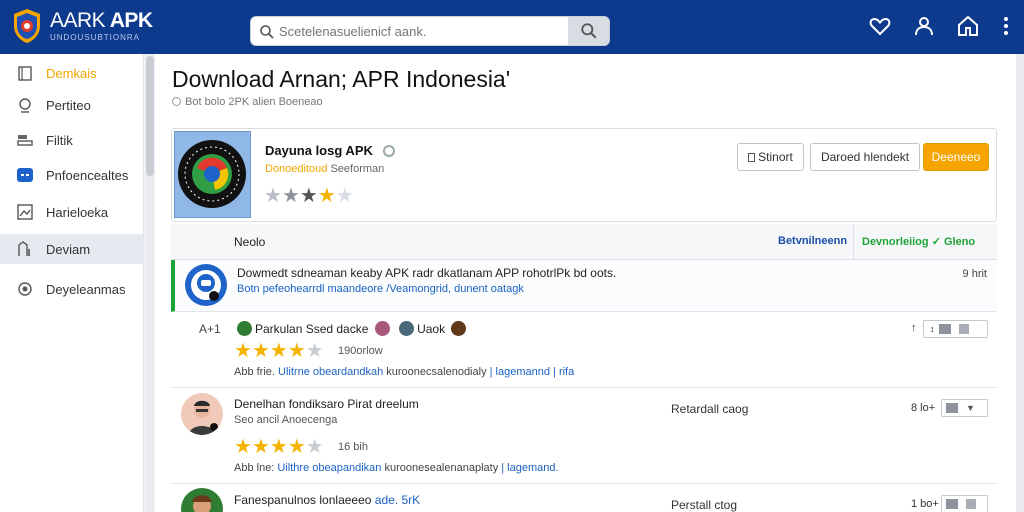 The width and height of the screenshot is (1024, 512). What do you see at coordinates (329, 468) in the screenshot?
I see `review-text-link: Uilthre obeapandikan` at bounding box center [329, 468].